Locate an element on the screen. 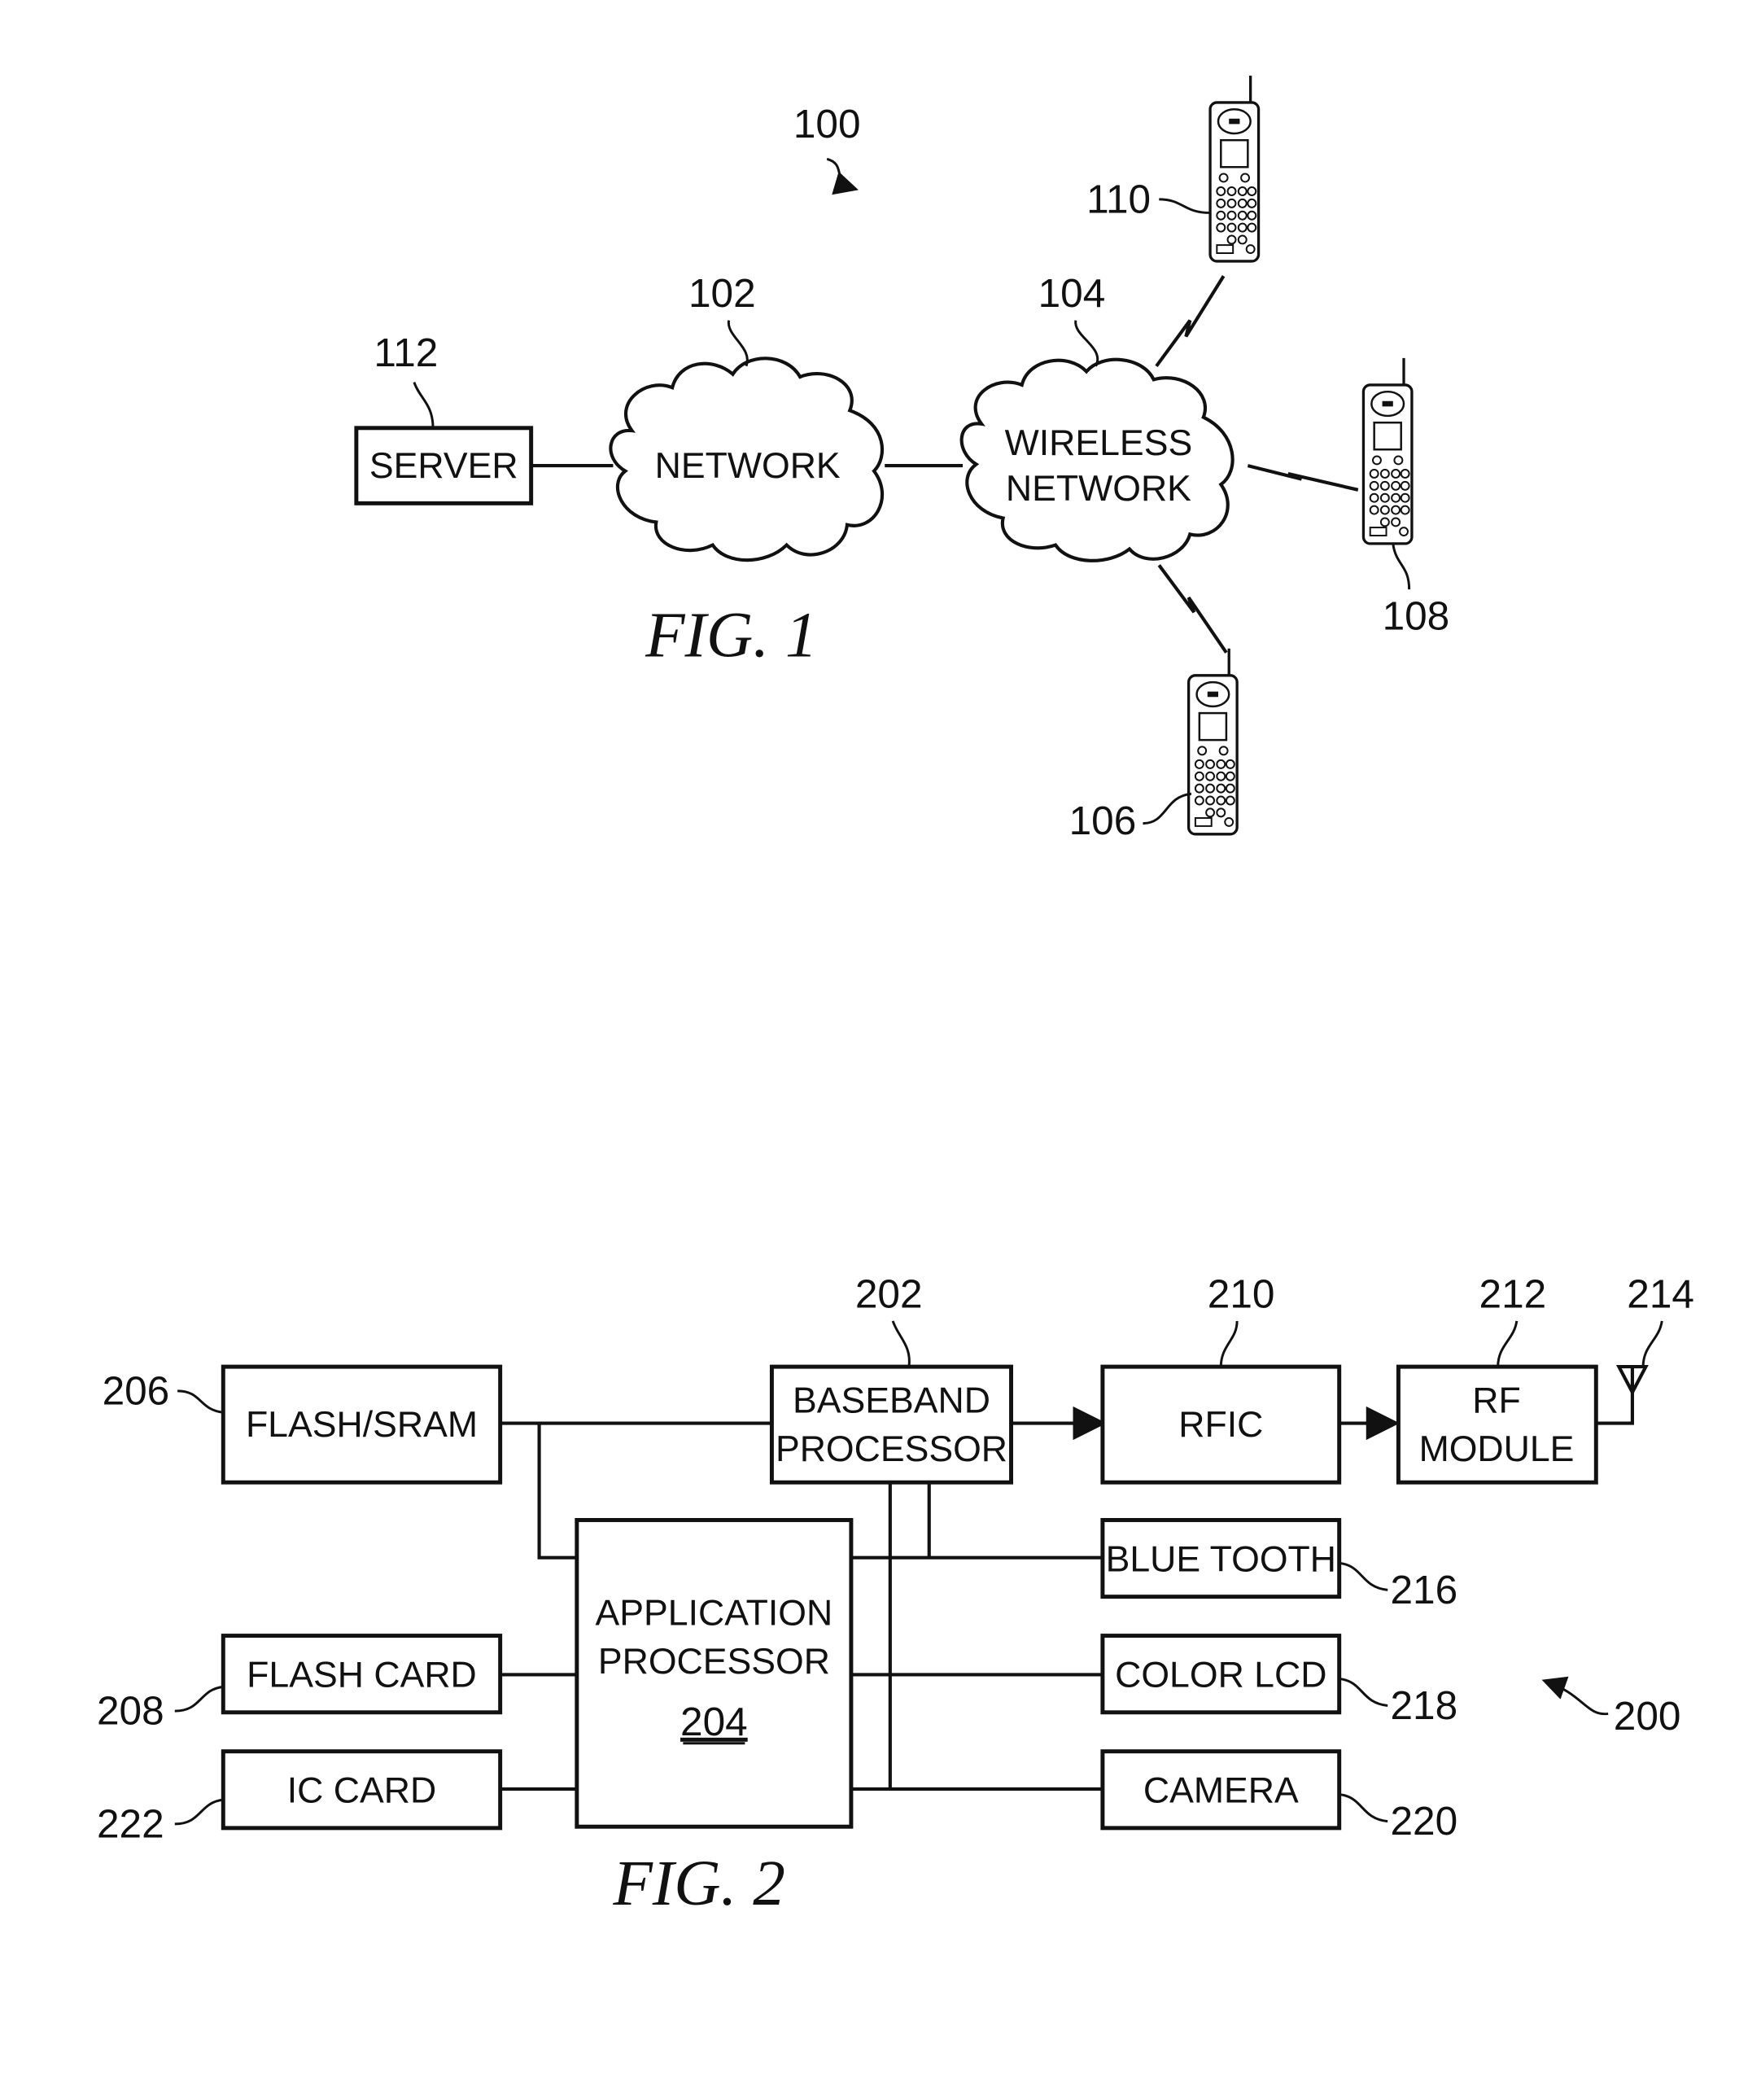 This screenshot has width=1748, height=2100. ic-card-label: IC CARD is located at coordinates (361, 1790).